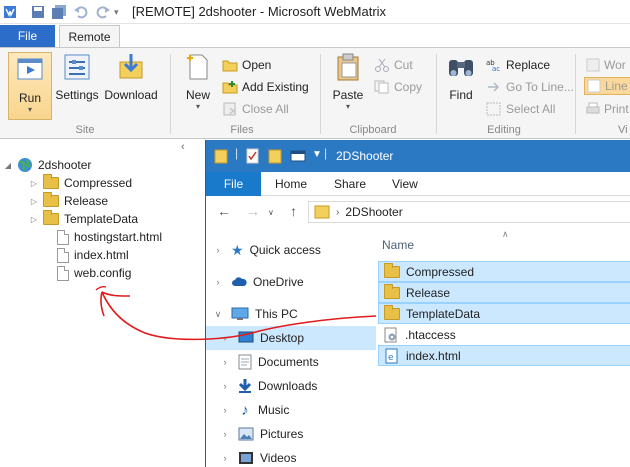  What do you see at coordinates (230, 109) in the screenshot?
I see `close-all-icon` at bounding box center [230, 109].